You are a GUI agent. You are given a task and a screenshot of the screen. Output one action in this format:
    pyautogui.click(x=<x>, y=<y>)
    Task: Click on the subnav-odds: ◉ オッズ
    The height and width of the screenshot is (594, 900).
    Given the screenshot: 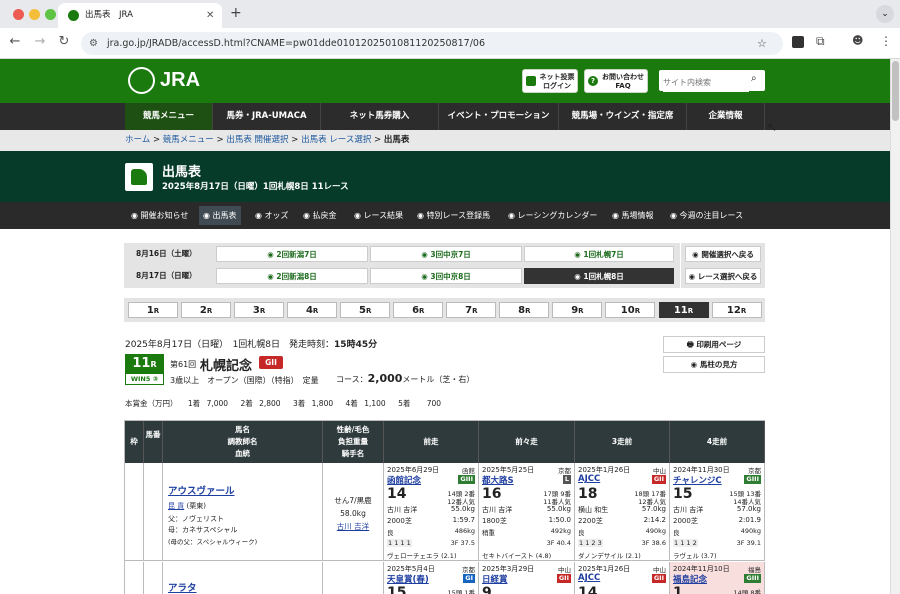 What is the action you would take?
    pyautogui.click(x=272, y=215)
    